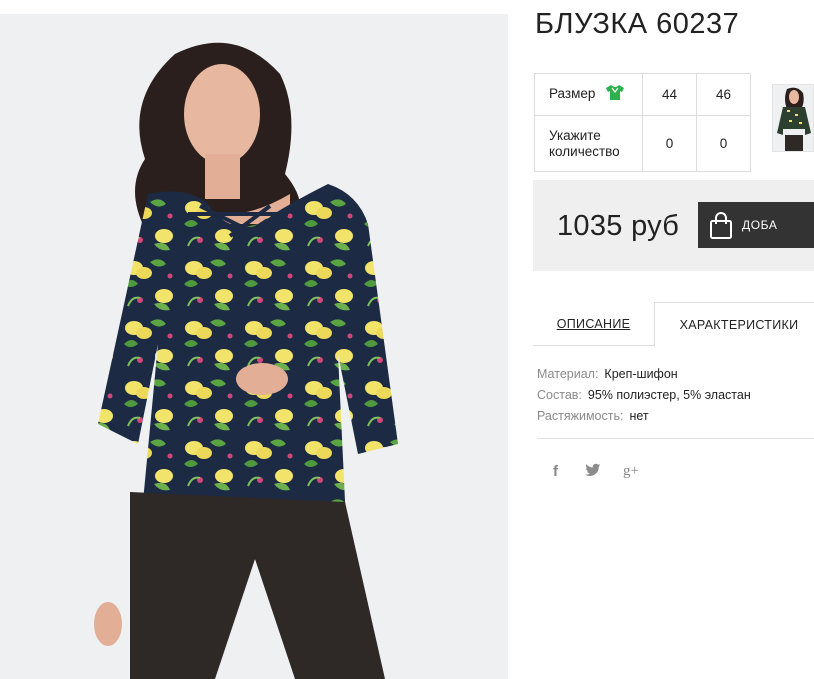 The height and width of the screenshot is (679, 814). I want to click on price-panel: 1035 руб ДОБА, so click(673, 225).